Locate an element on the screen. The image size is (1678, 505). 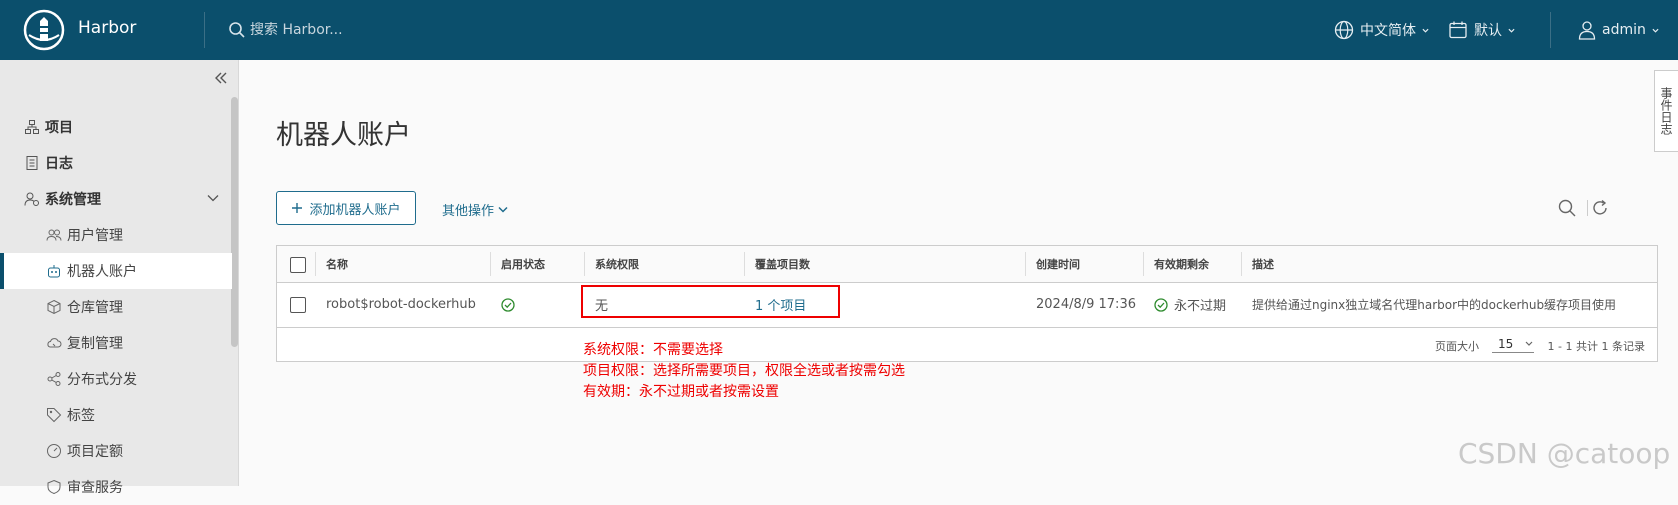
description: 提供给通过nginx独立域名代理harbor中的dockerhub缓存项目使用 is located at coordinates (1434, 305).